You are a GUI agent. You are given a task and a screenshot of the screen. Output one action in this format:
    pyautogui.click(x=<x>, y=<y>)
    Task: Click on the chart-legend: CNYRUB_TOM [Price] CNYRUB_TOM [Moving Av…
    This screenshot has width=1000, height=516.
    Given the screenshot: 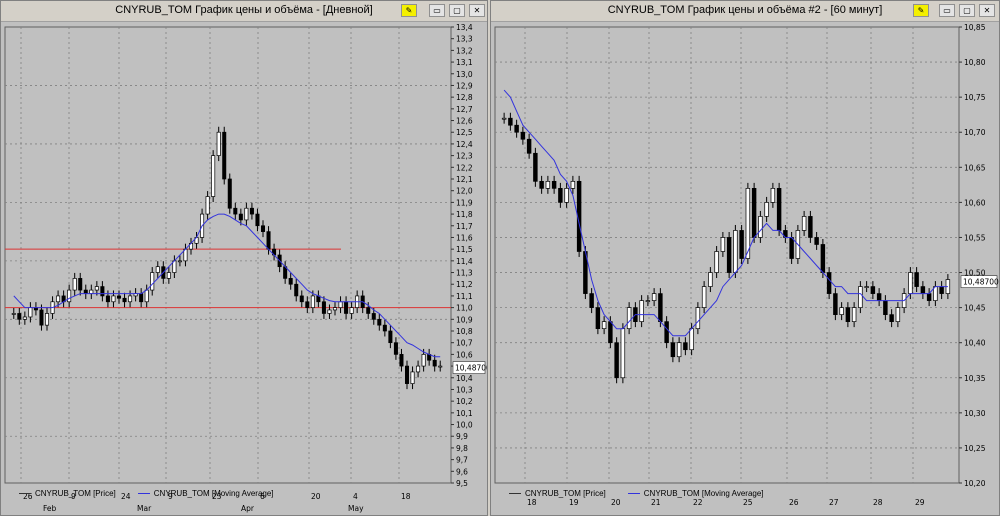 What is the action you would take?
    pyautogui.click(x=636, y=493)
    